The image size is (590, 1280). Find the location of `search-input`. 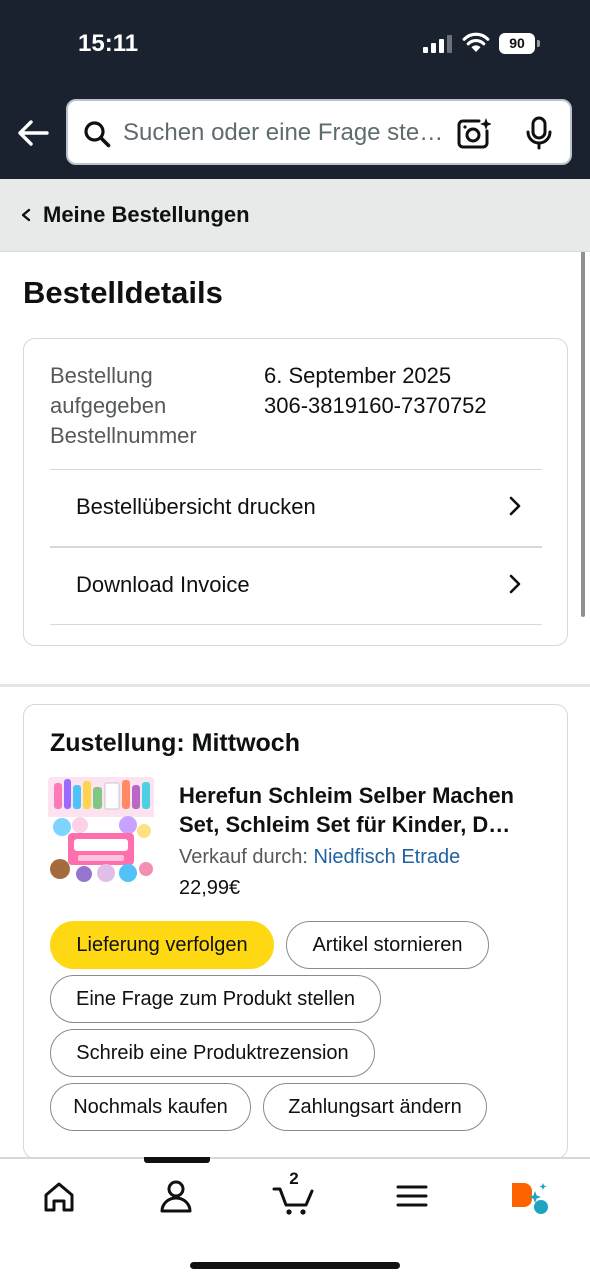

search-input is located at coordinates (285, 133).